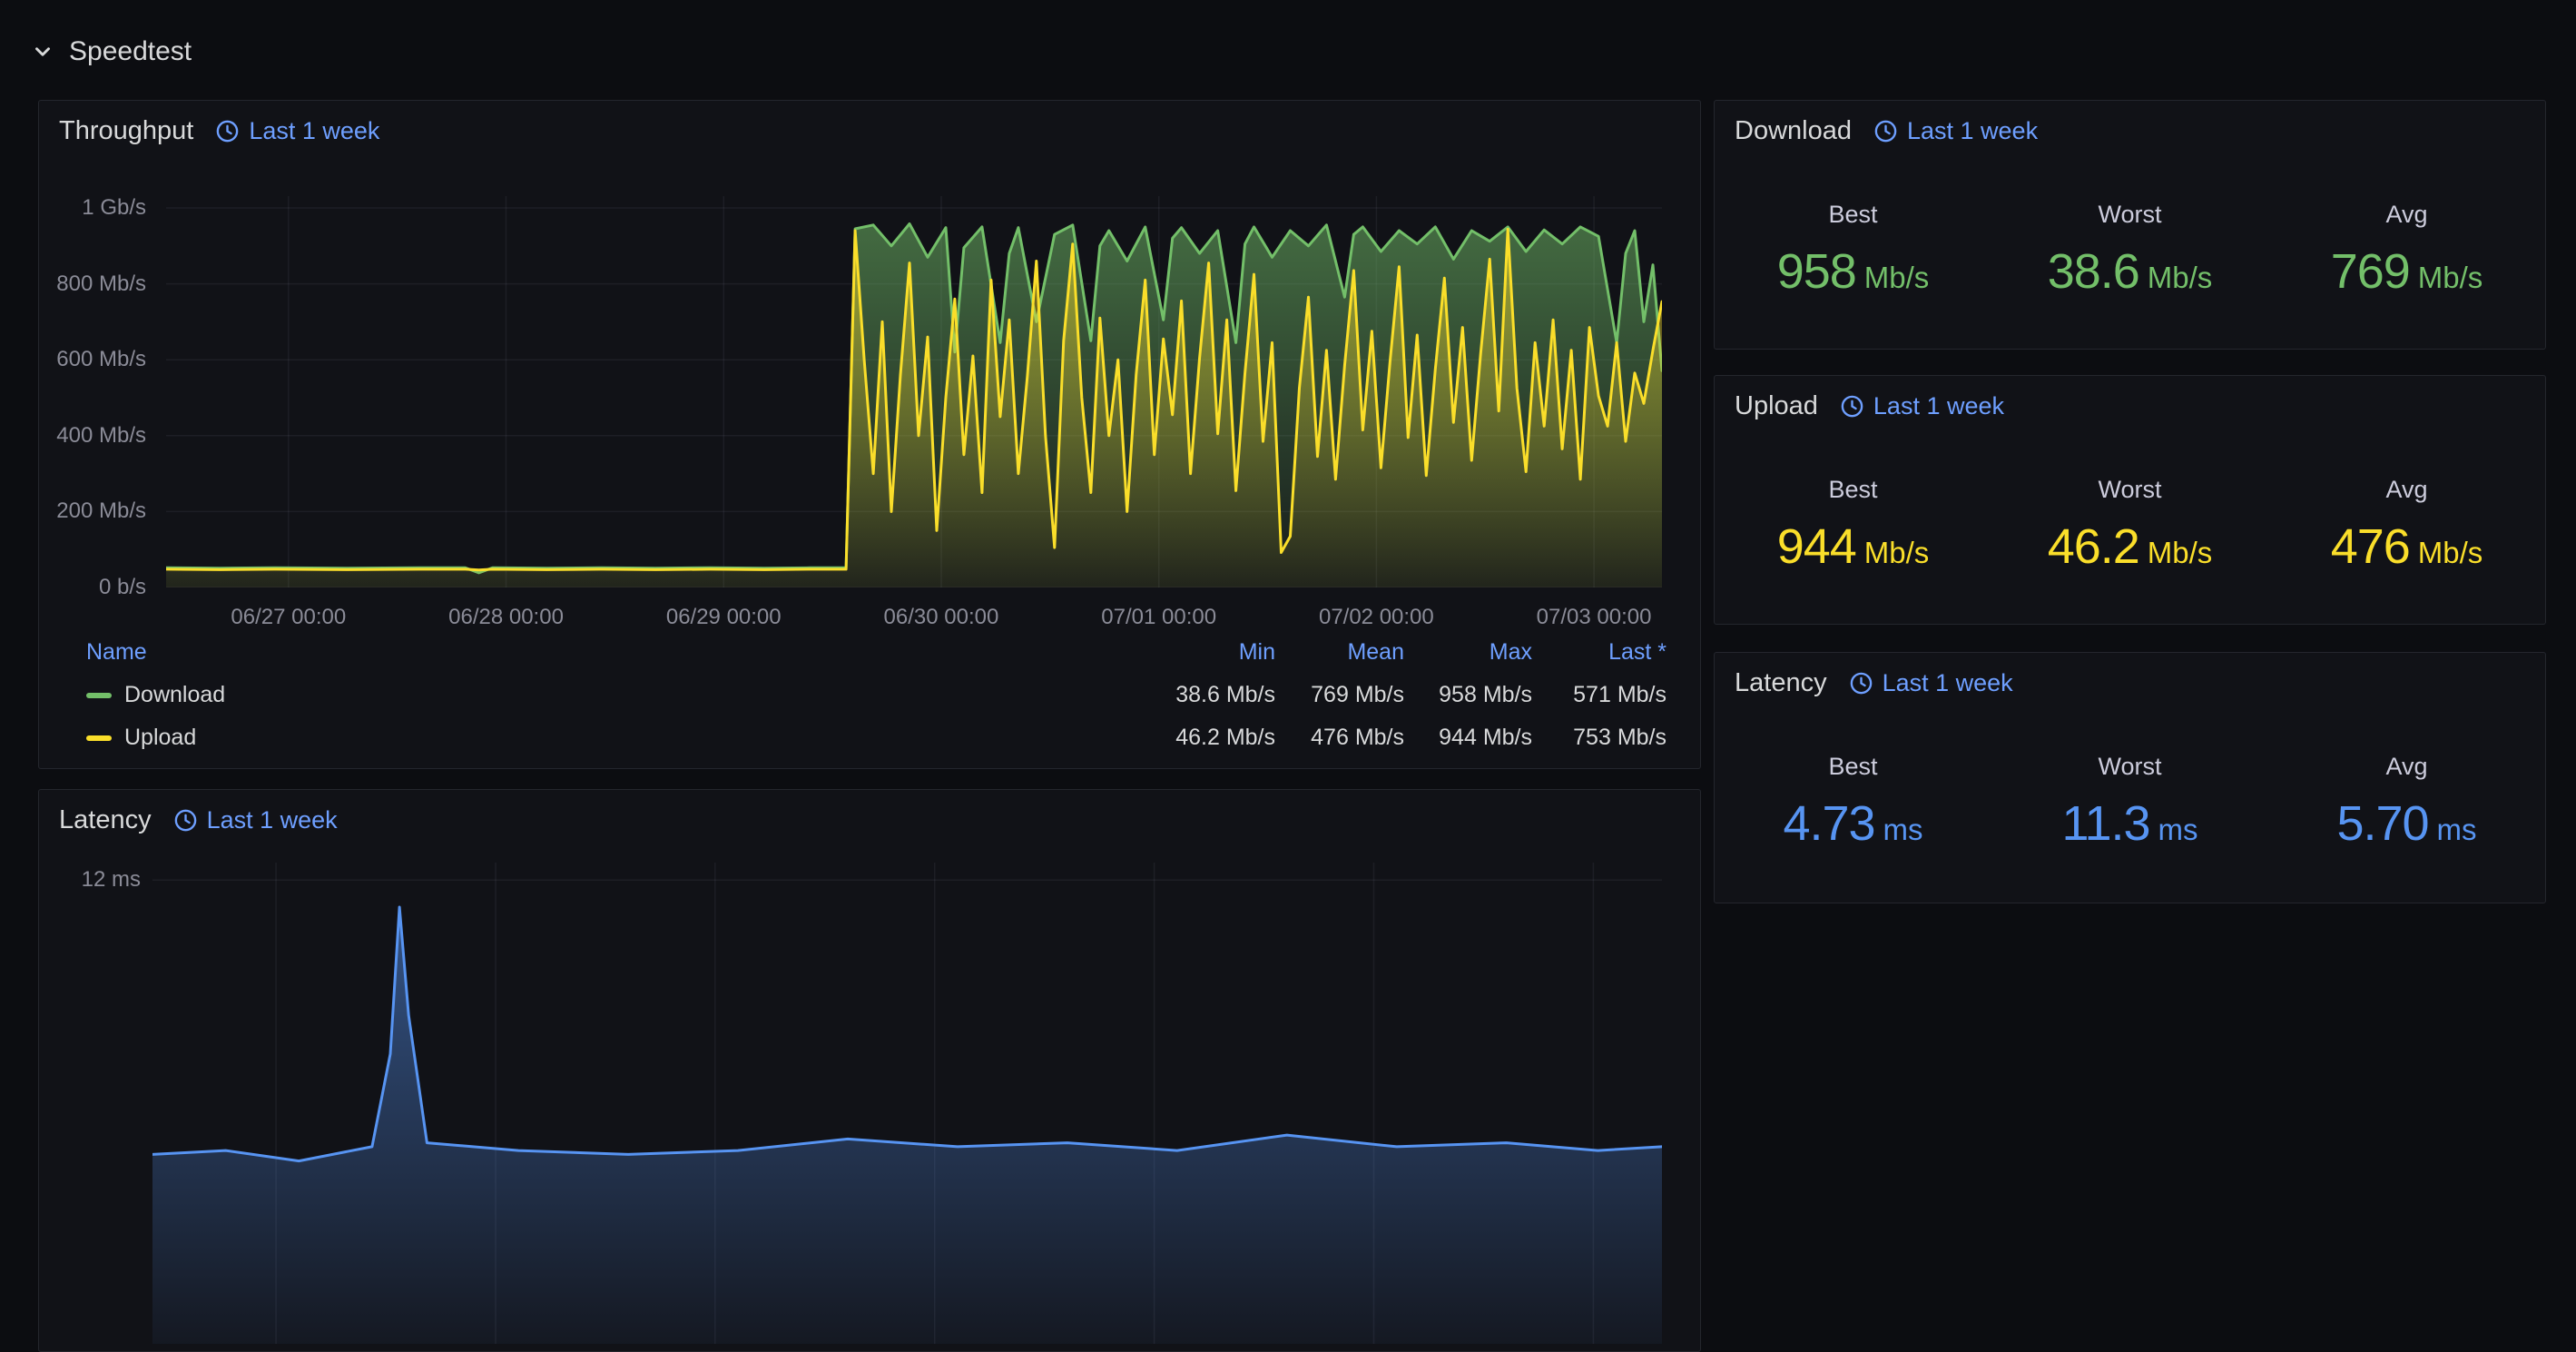 Image resolution: width=2576 pixels, height=1352 pixels. I want to click on panel-title-throughput: Throughput, so click(126, 131).